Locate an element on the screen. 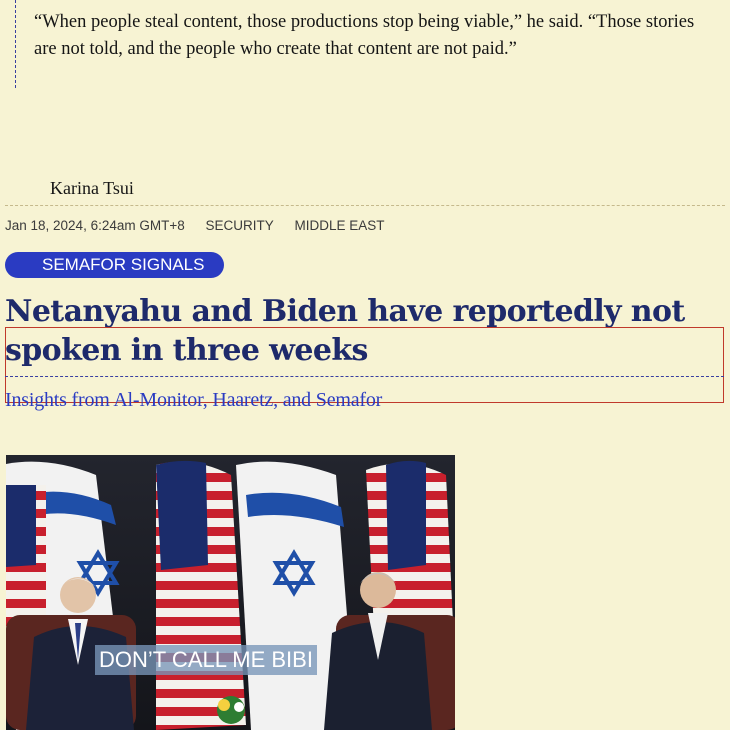  tag-middle-east: MIDDLE EAST is located at coordinates (340, 225).